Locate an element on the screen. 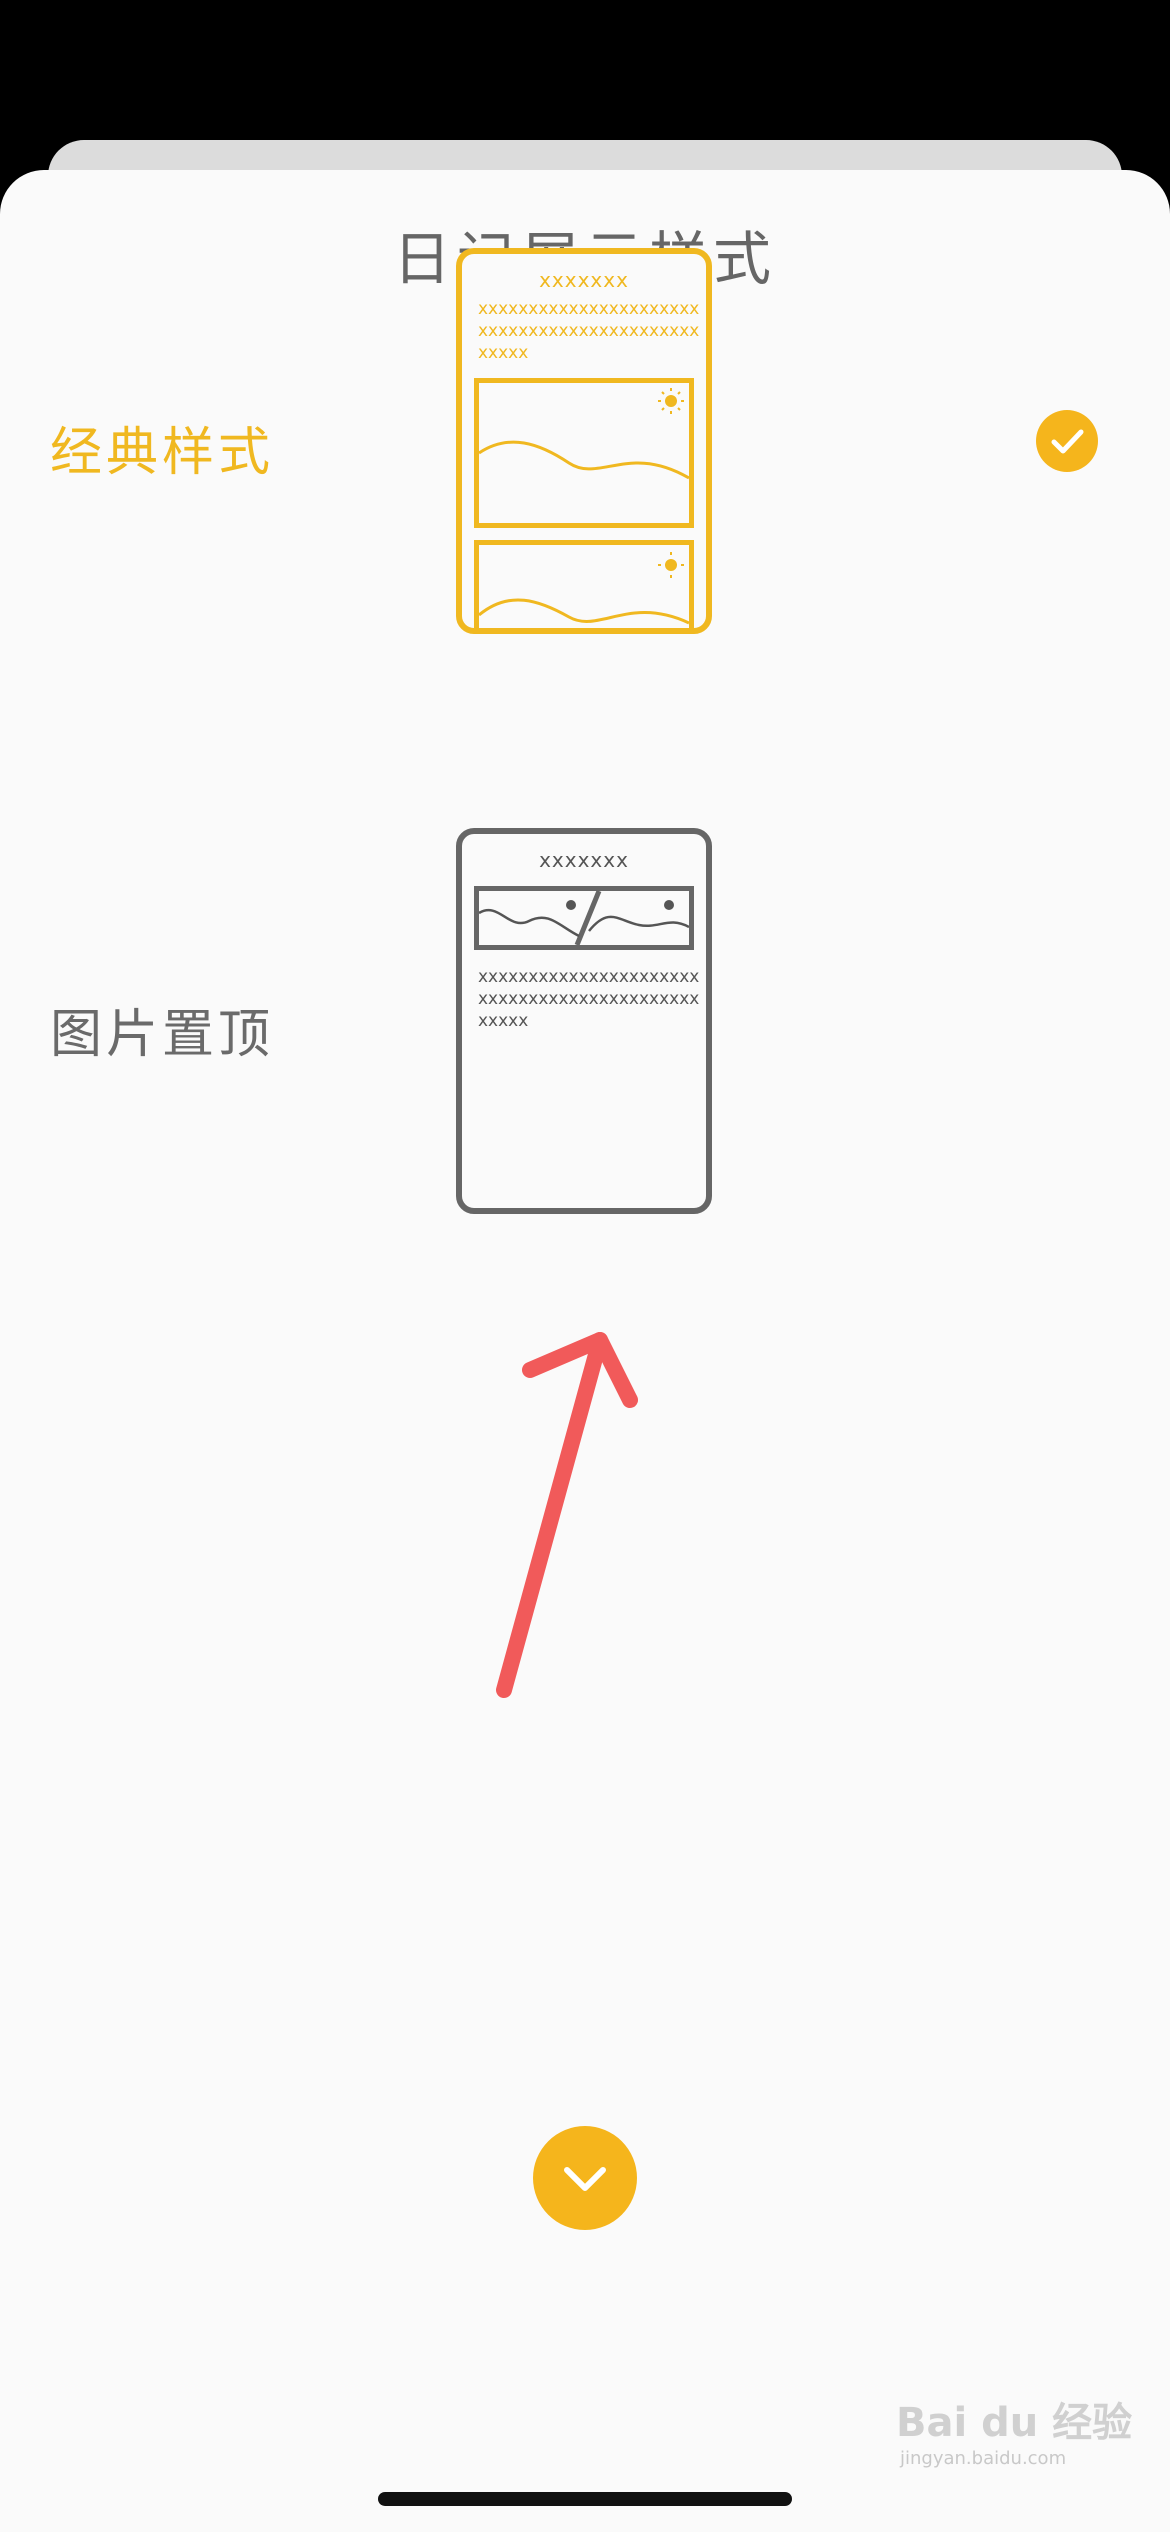 Image resolution: width=1170 pixels, height=2532 pixels. annotation-arrow-icon is located at coordinates (567, 1515).